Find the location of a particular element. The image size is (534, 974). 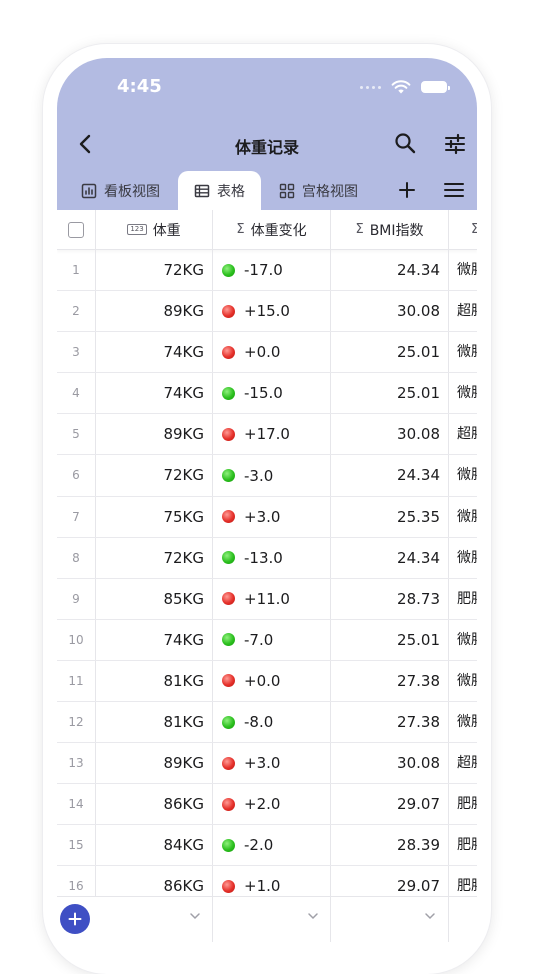

table-row: 6 72KG -3.0 24.34 微胖 is located at coordinates (267, 476).